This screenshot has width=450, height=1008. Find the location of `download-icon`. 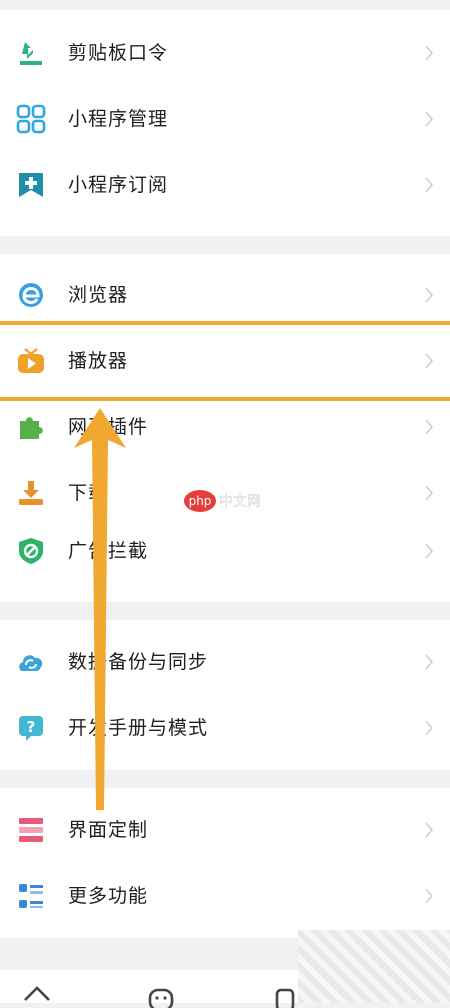

download-icon is located at coordinates (31, 493).